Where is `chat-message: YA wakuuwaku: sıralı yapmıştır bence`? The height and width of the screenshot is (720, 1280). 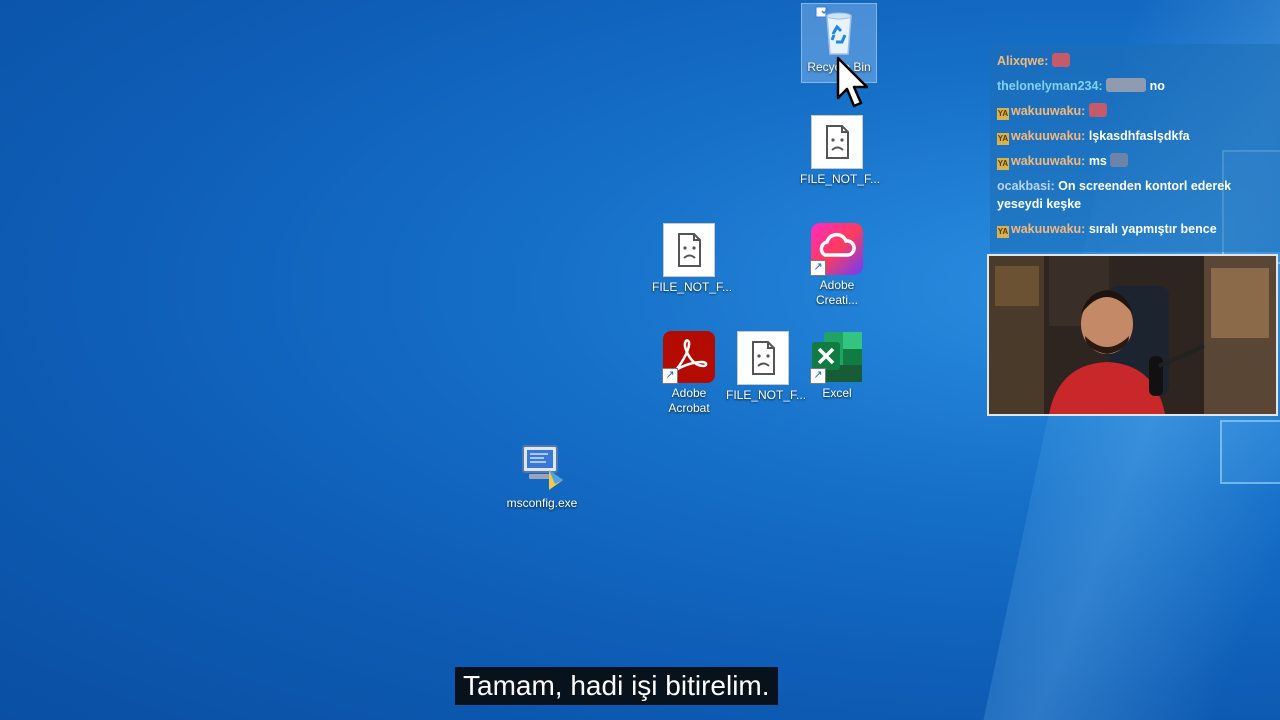
chat-message: YA wakuuwaku: sıralı yapmıştır bence is located at coordinates (1136, 229).